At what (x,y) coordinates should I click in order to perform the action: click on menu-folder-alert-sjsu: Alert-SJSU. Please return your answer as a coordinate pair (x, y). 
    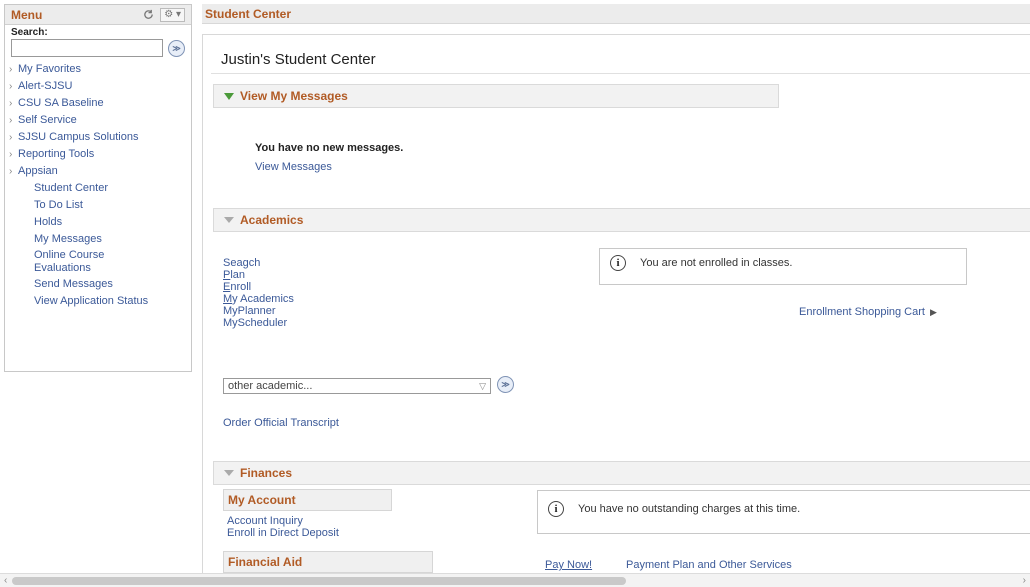
    Looking at the image, I should click on (100, 86).